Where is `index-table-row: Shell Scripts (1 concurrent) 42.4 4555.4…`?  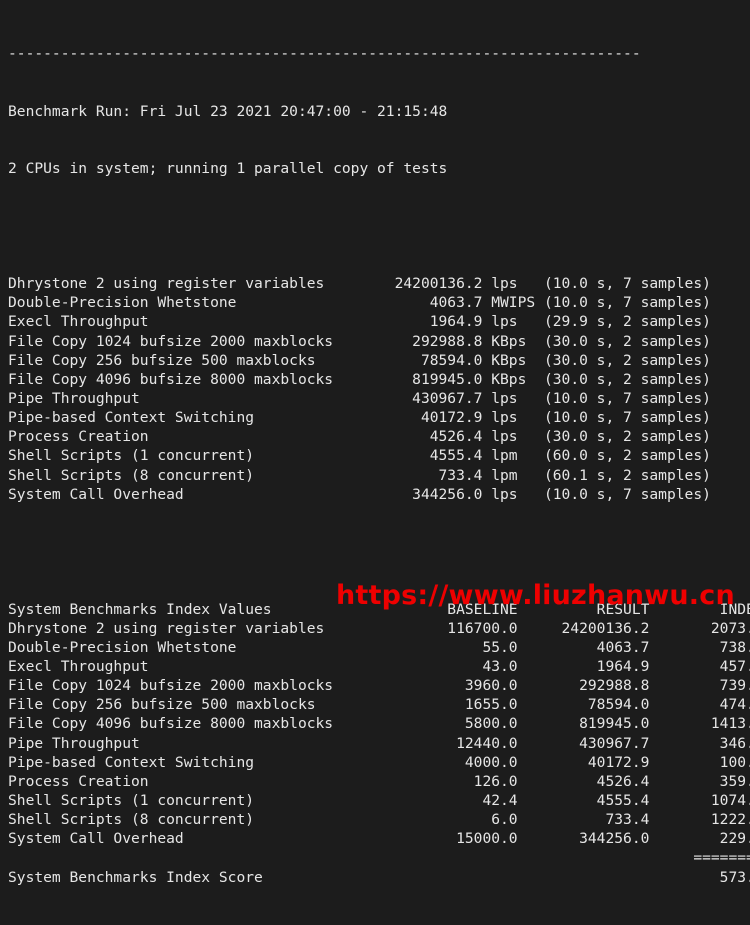 index-table-row: Shell Scripts (1 concurrent) 42.4 4555.4… is located at coordinates (379, 800).